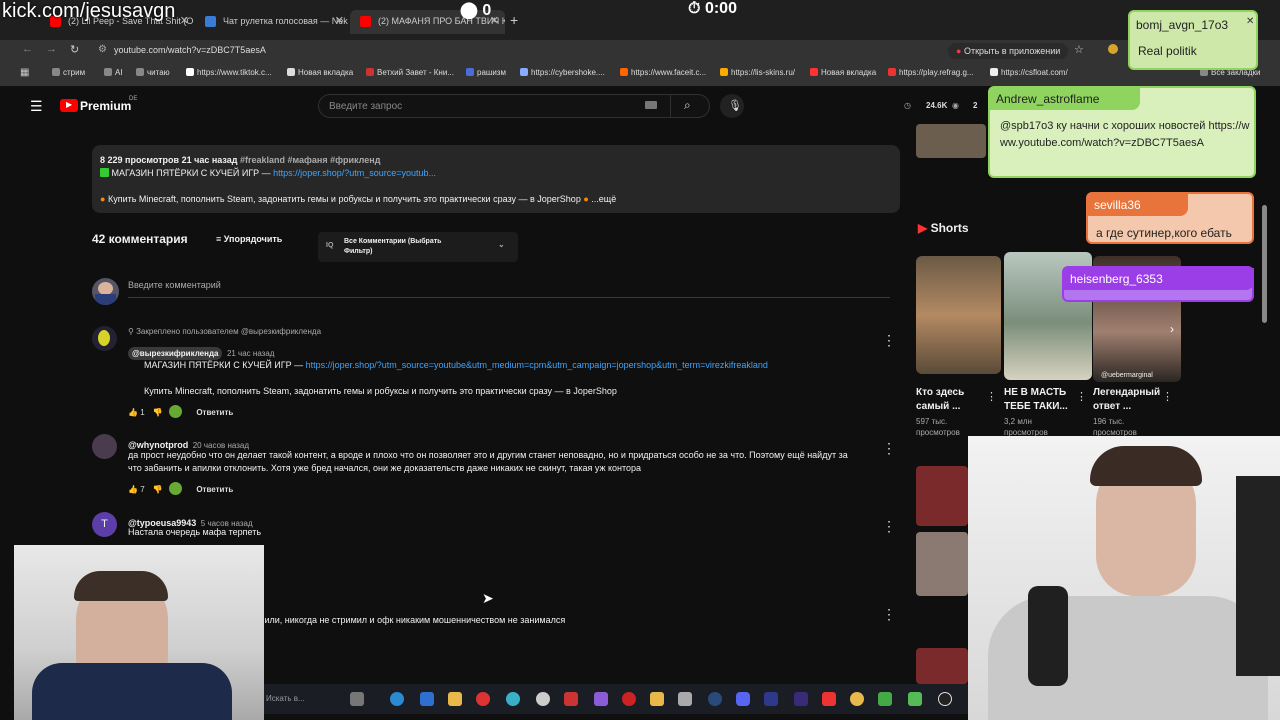 The width and height of the screenshot is (1280, 720). What do you see at coordinates (68, 72) in the screenshot?
I see `bookmark-folder-stream: стрим` at bounding box center [68, 72].